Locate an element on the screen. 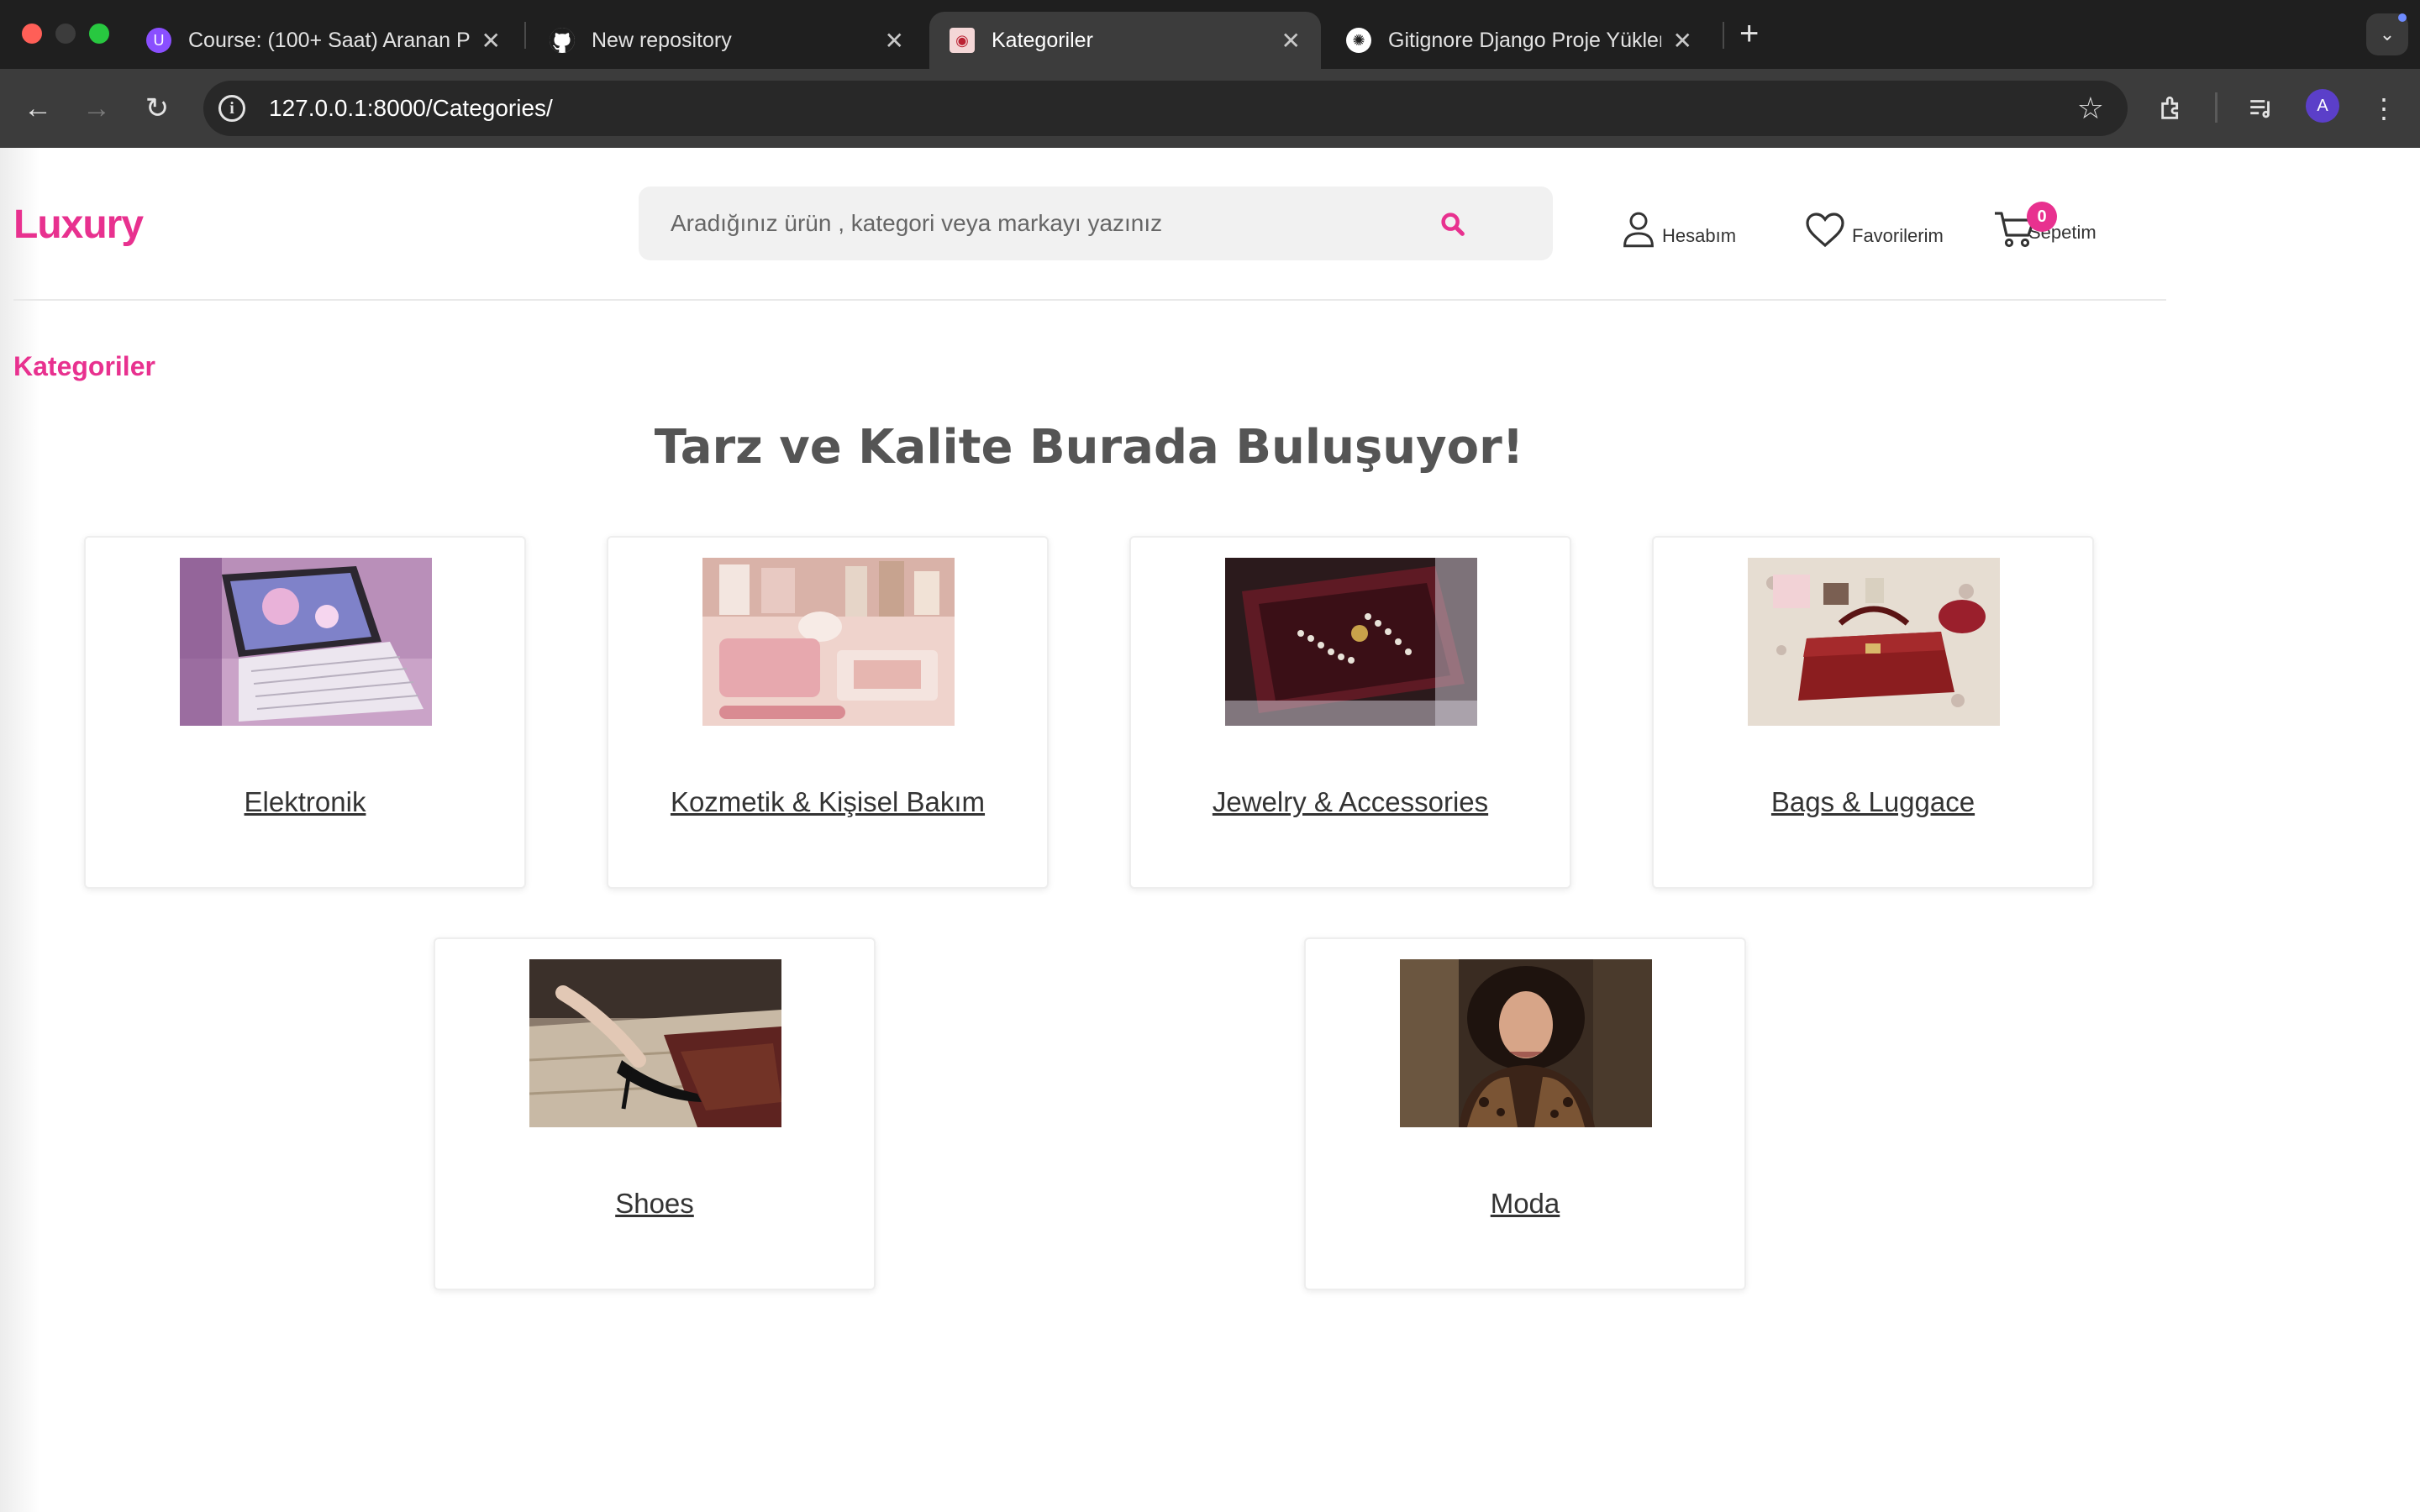 The width and height of the screenshot is (2420, 1512). media-control-icon is located at coordinates (2261, 108).